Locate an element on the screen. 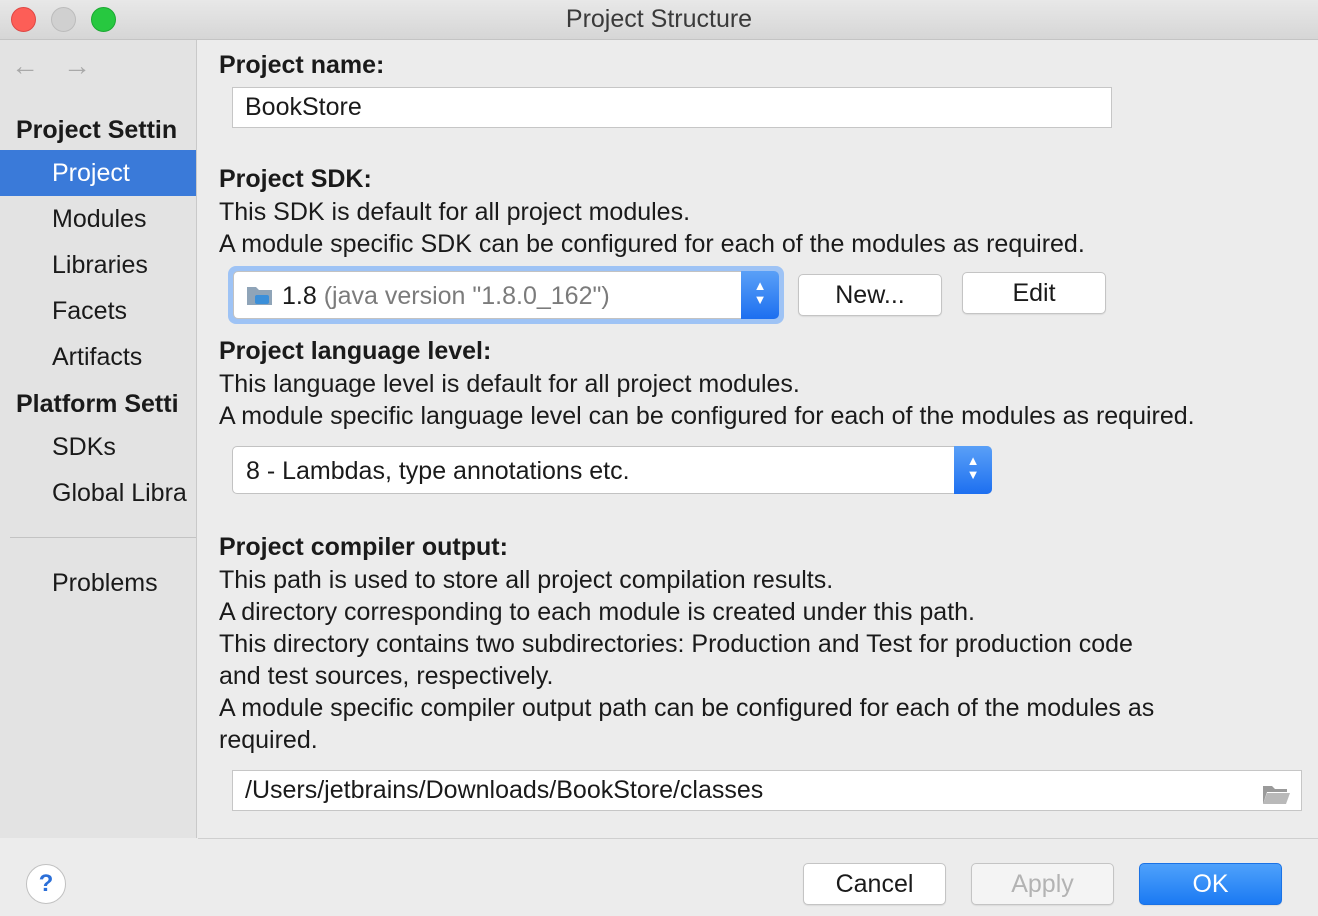  project-settings-header: Project Settin is located at coordinates (97, 130).